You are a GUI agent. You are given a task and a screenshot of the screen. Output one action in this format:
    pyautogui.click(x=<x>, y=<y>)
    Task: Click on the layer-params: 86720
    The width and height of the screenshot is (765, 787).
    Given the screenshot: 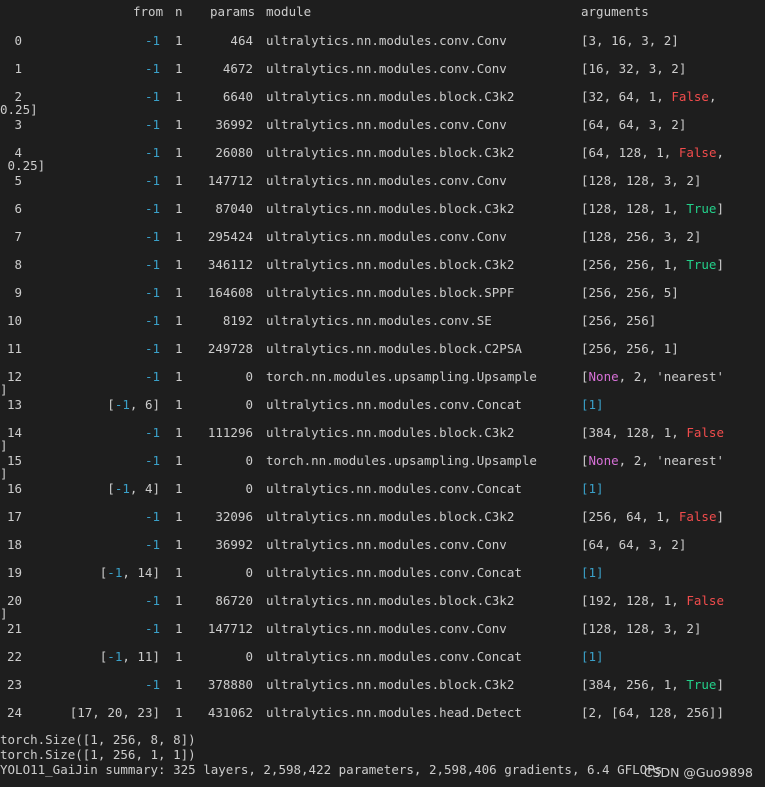 What is the action you would take?
    pyautogui.click(x=234, y=600)
    